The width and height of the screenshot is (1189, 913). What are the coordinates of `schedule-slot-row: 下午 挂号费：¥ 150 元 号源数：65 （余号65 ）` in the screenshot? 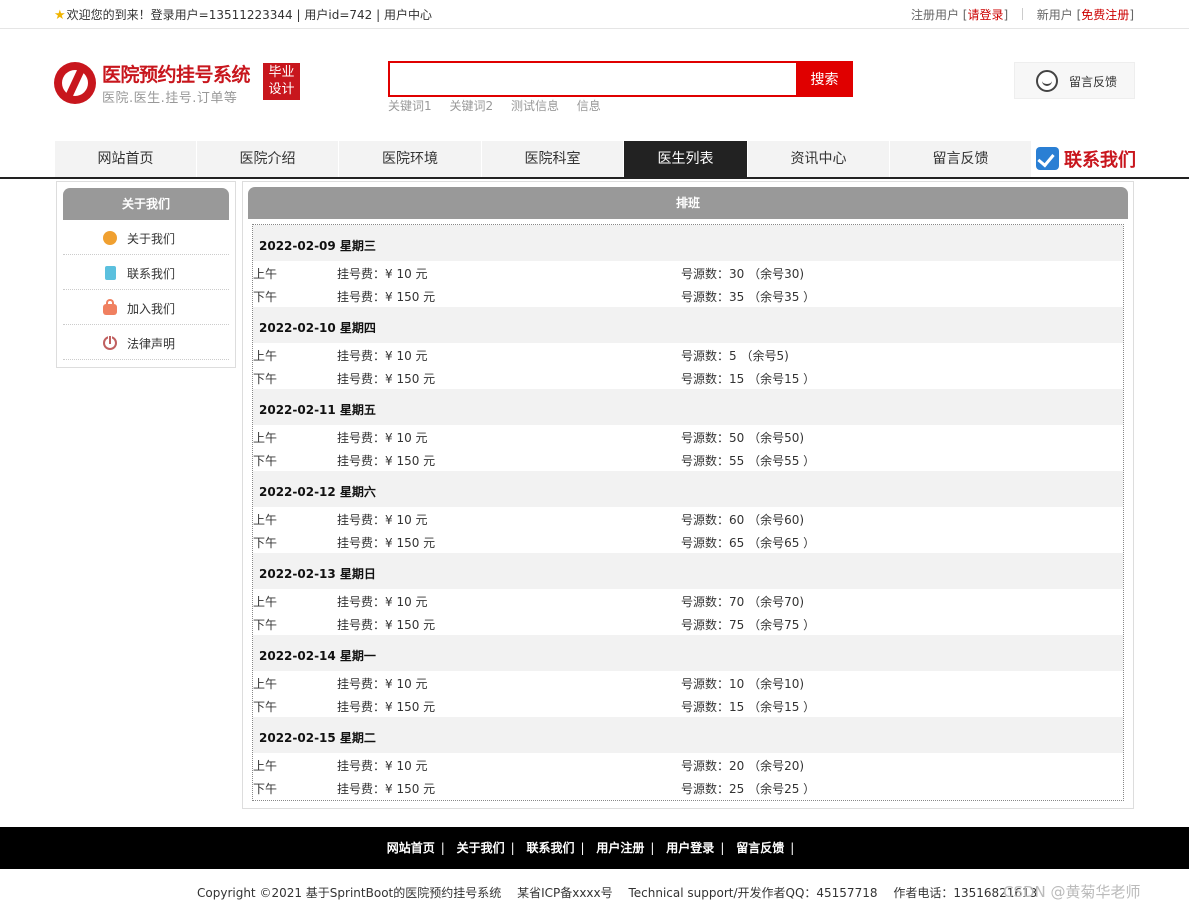 It's located at (688, 541).